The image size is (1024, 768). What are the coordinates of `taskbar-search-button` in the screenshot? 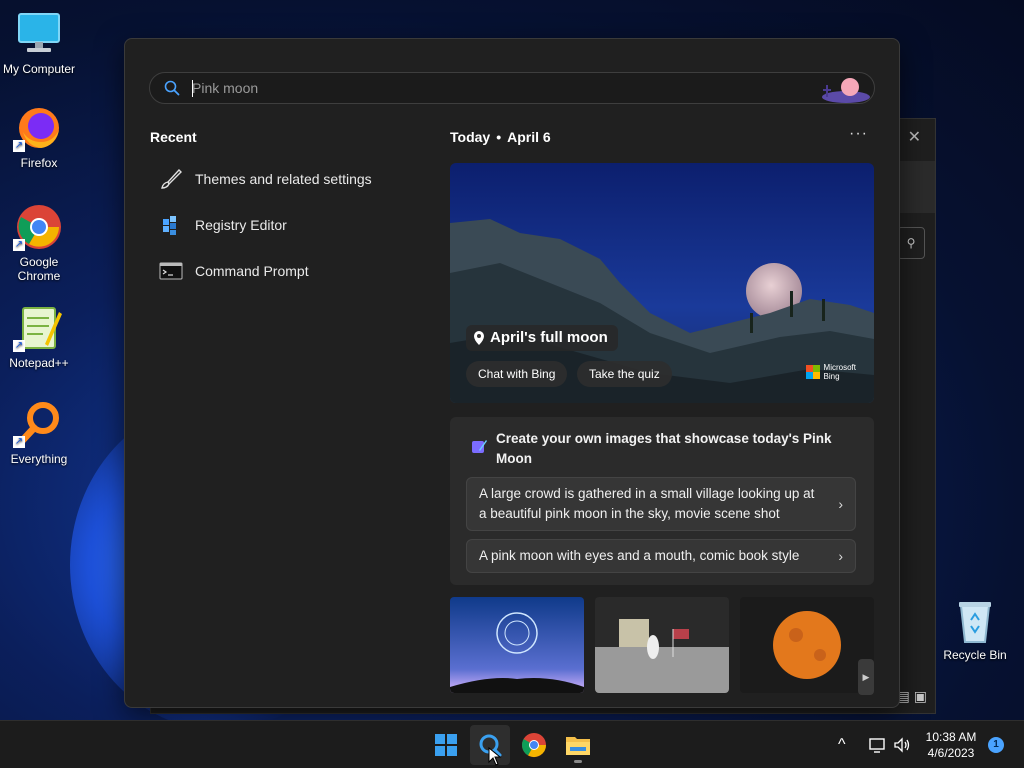 It's located at (490, 745).